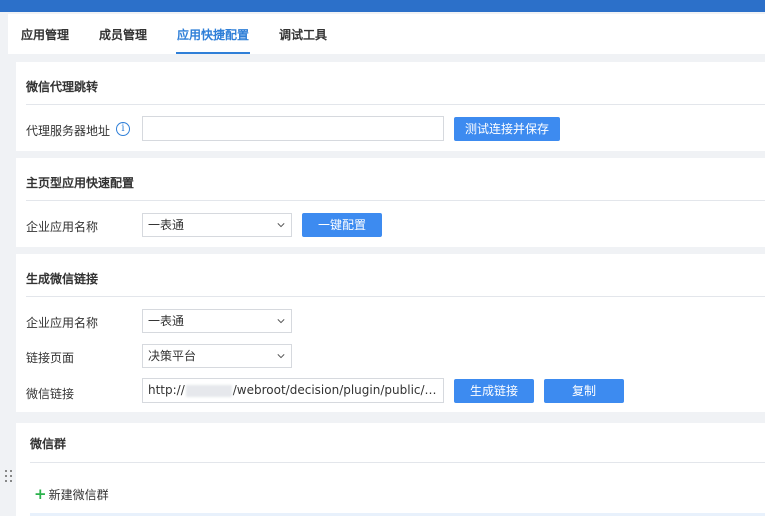 The width and height of the screenshot is (765, 516). Describe the element at coordinates (9, 476) in the screenshot. I see `drag-handle-icon` at that location.